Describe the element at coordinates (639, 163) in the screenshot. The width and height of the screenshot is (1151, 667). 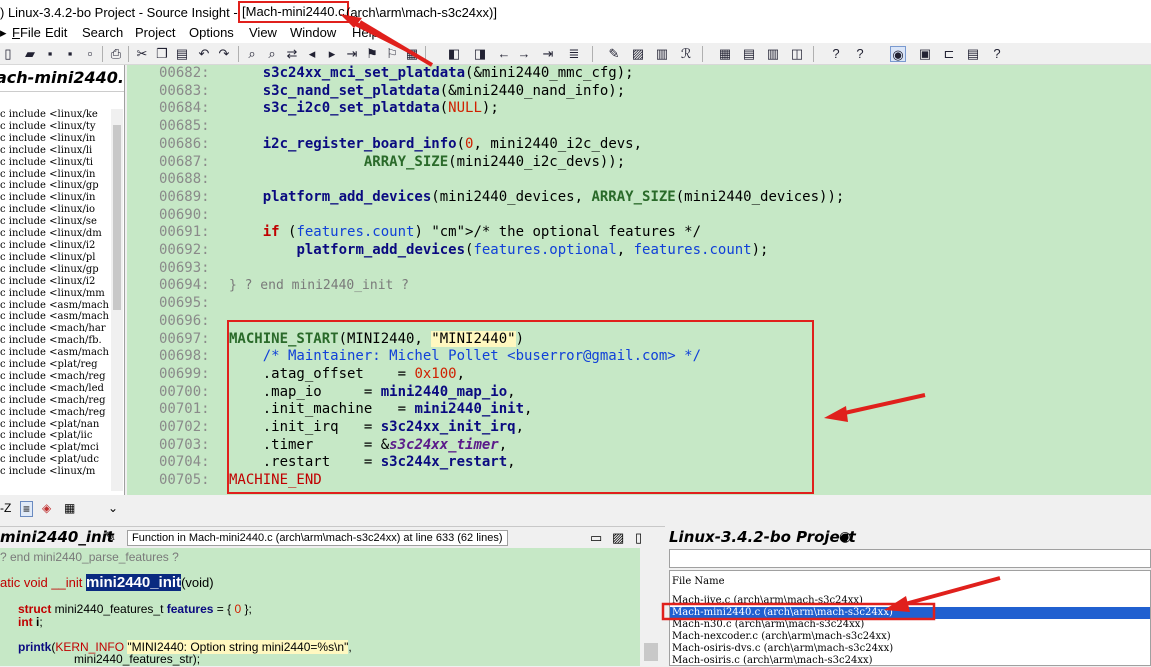
I see `code-line: 00687: ARRAY_SIZE(mini2440_i2c_devs));` at that location.